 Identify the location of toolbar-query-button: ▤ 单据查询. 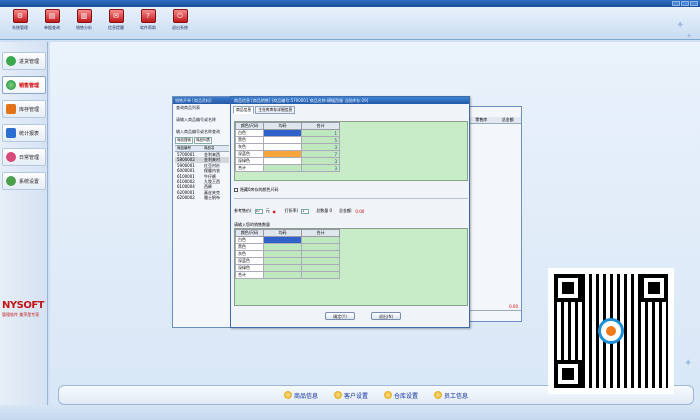
(52, 23).